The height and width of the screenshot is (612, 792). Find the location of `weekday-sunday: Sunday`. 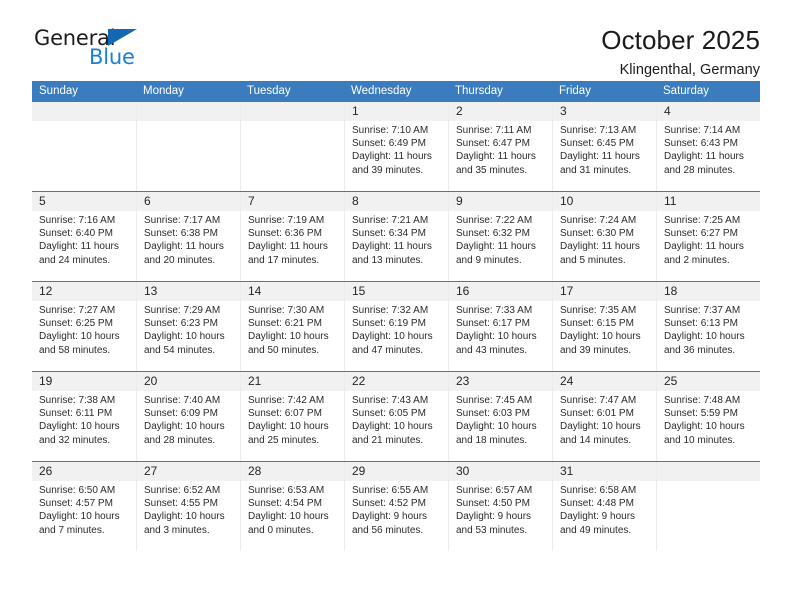

weekday-sunday: Sunday is located at coordinates (59, 91).